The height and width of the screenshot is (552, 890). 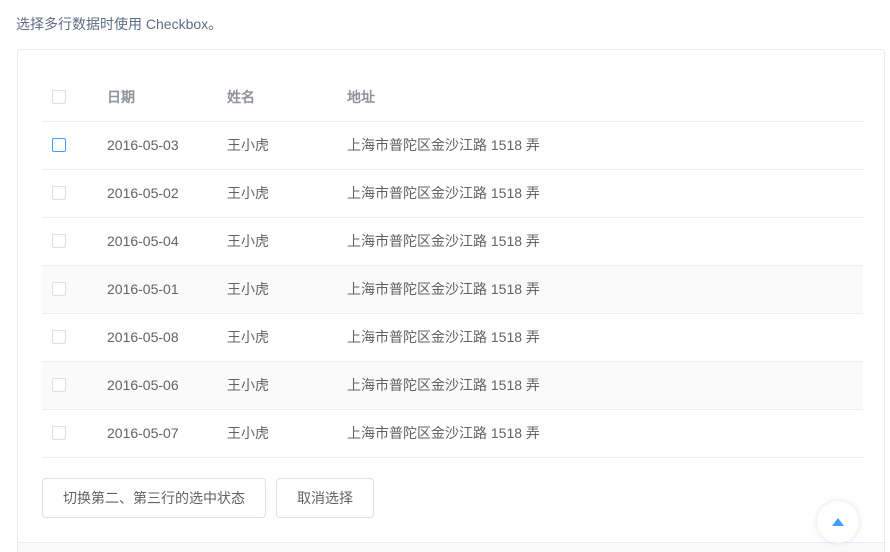 I want to click on description-text: 选择多行数据时使用 Checkbox。, so click(x=119, y=24).